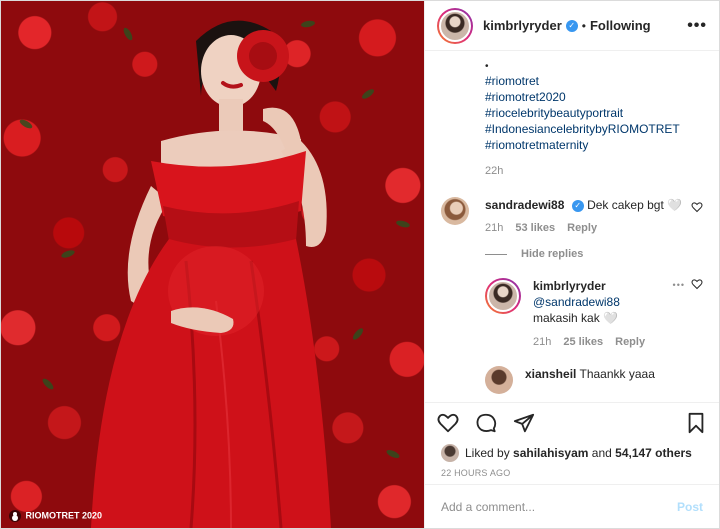 The height and width of the screenshot is (529, 720). Describe the element at coordinates (697, 207) in the screenshot. I see `like-comment-heart-icon` at that location.